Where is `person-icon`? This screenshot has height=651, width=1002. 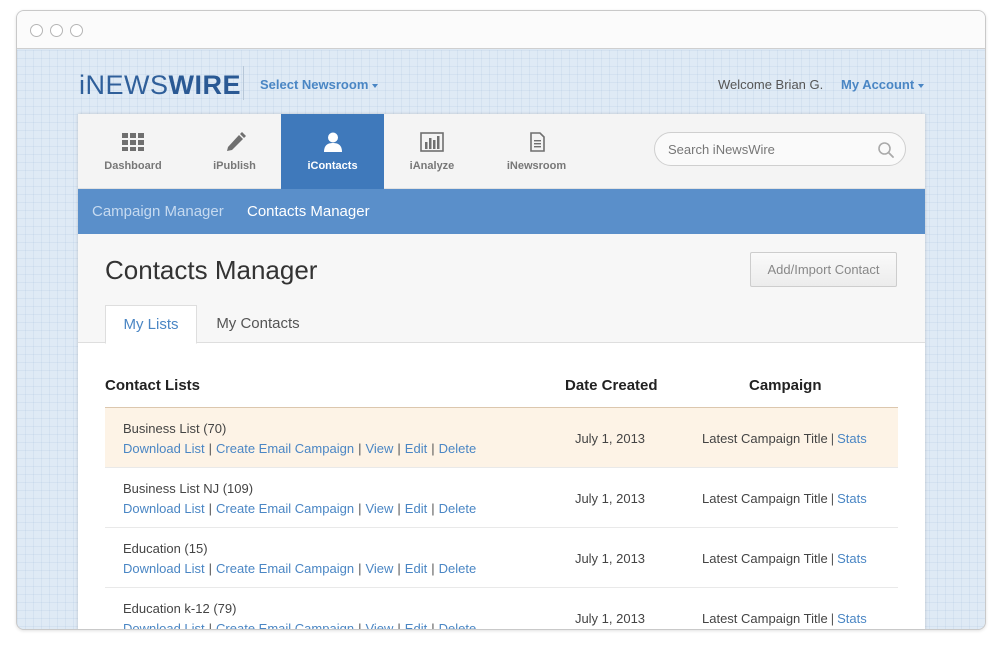 person-icon is located at coordinates (332, 142).